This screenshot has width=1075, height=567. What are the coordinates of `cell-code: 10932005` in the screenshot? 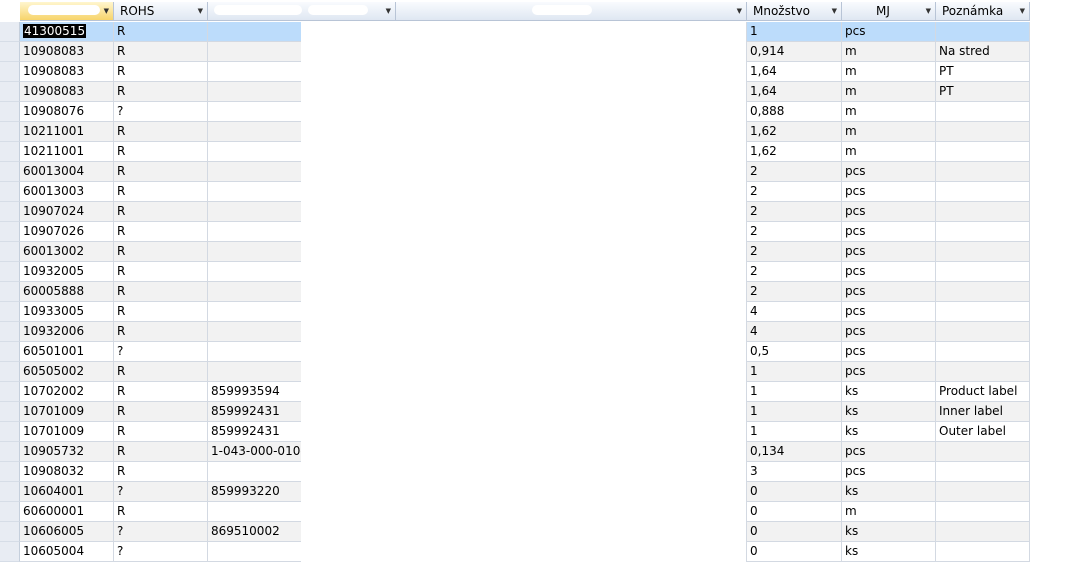 It's located at (67, 272).